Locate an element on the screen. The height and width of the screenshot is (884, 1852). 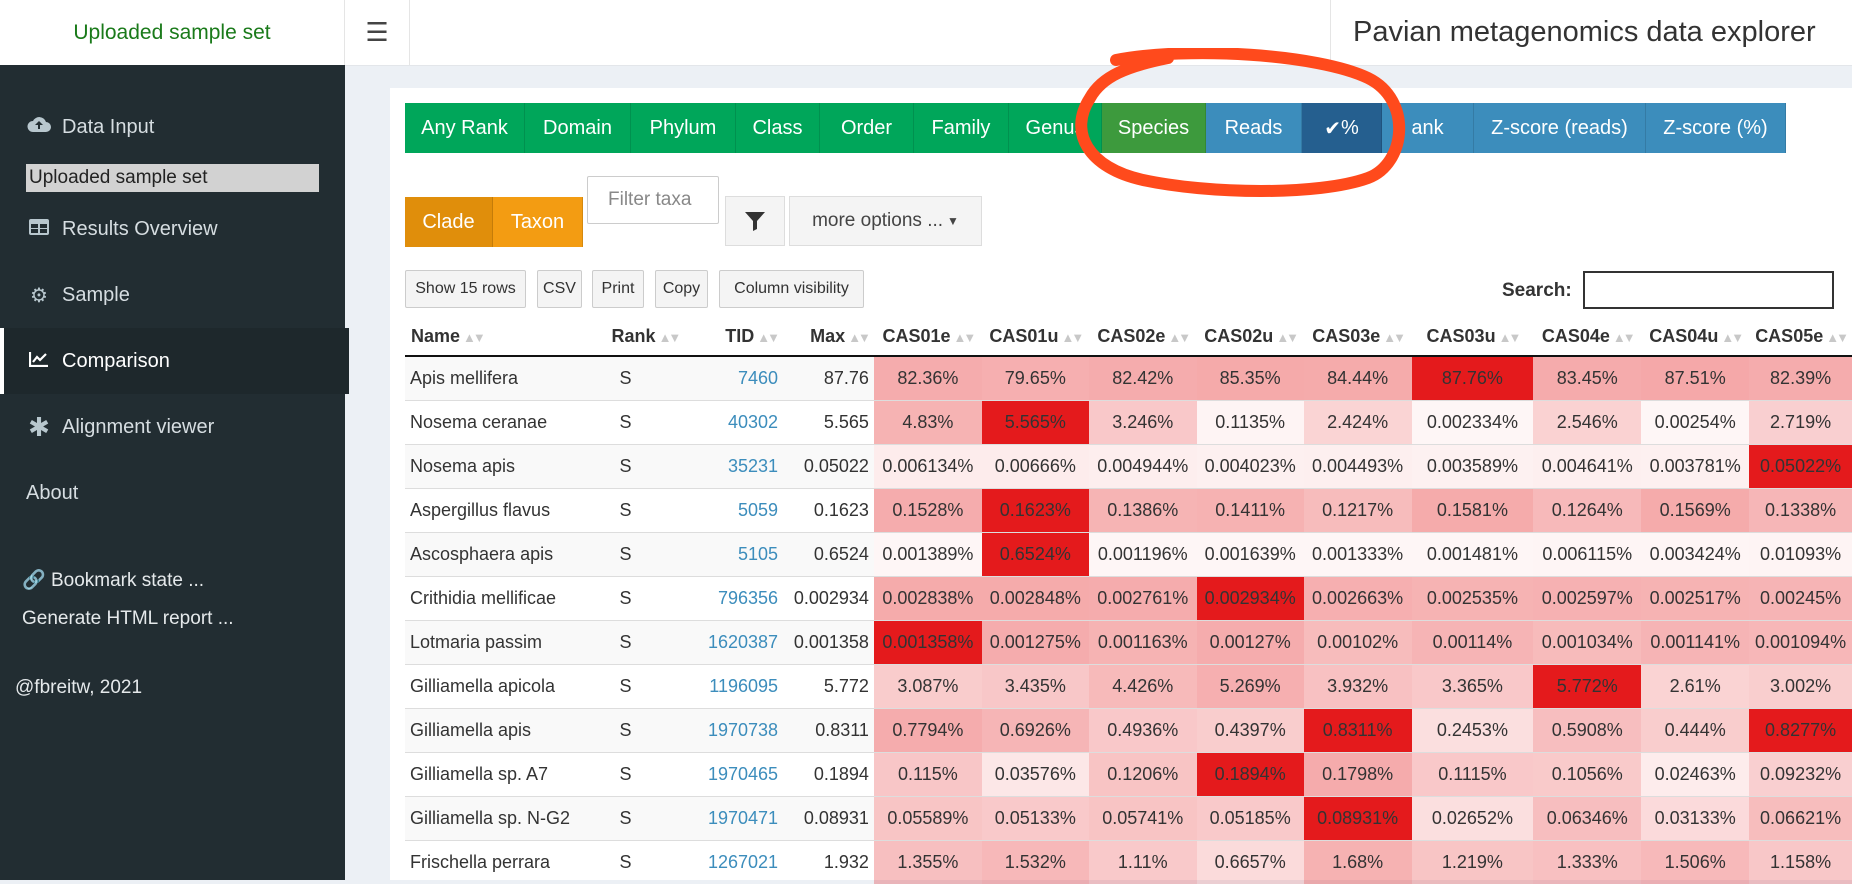
column-header-rank: Rank ▲▼ is located at coordinates (645, 337).